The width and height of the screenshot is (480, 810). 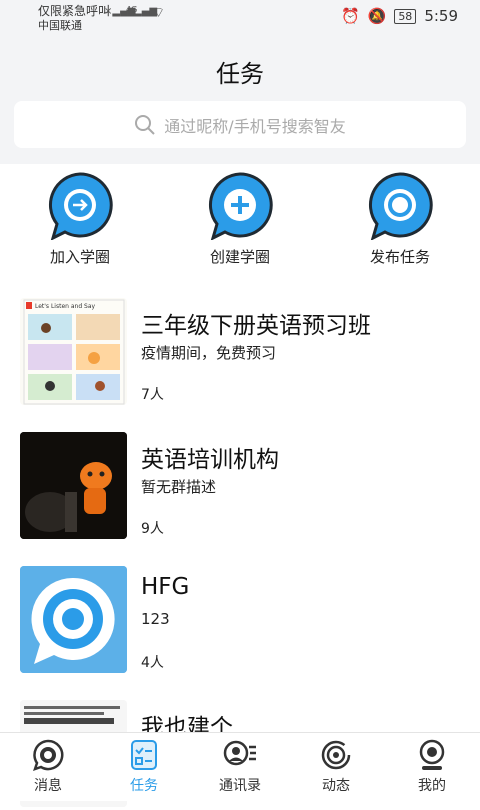 I want to click on orange-figure-image, so click(x=73, y=485).